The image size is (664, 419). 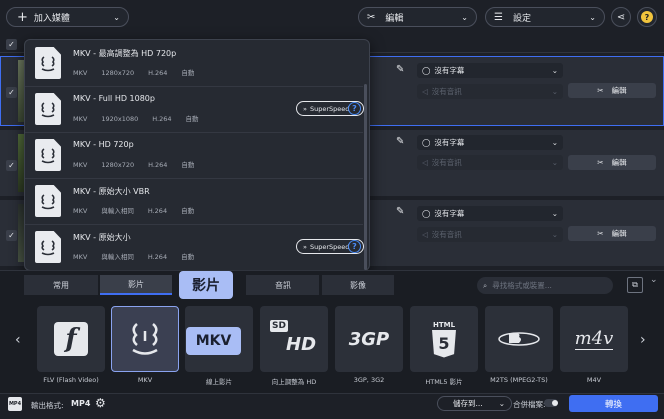 What do you see at coordinates (111, 191) in the screenshot?
I see `preset-title: MKV - 原始大小 VBR` at bounding box center [111, 191].